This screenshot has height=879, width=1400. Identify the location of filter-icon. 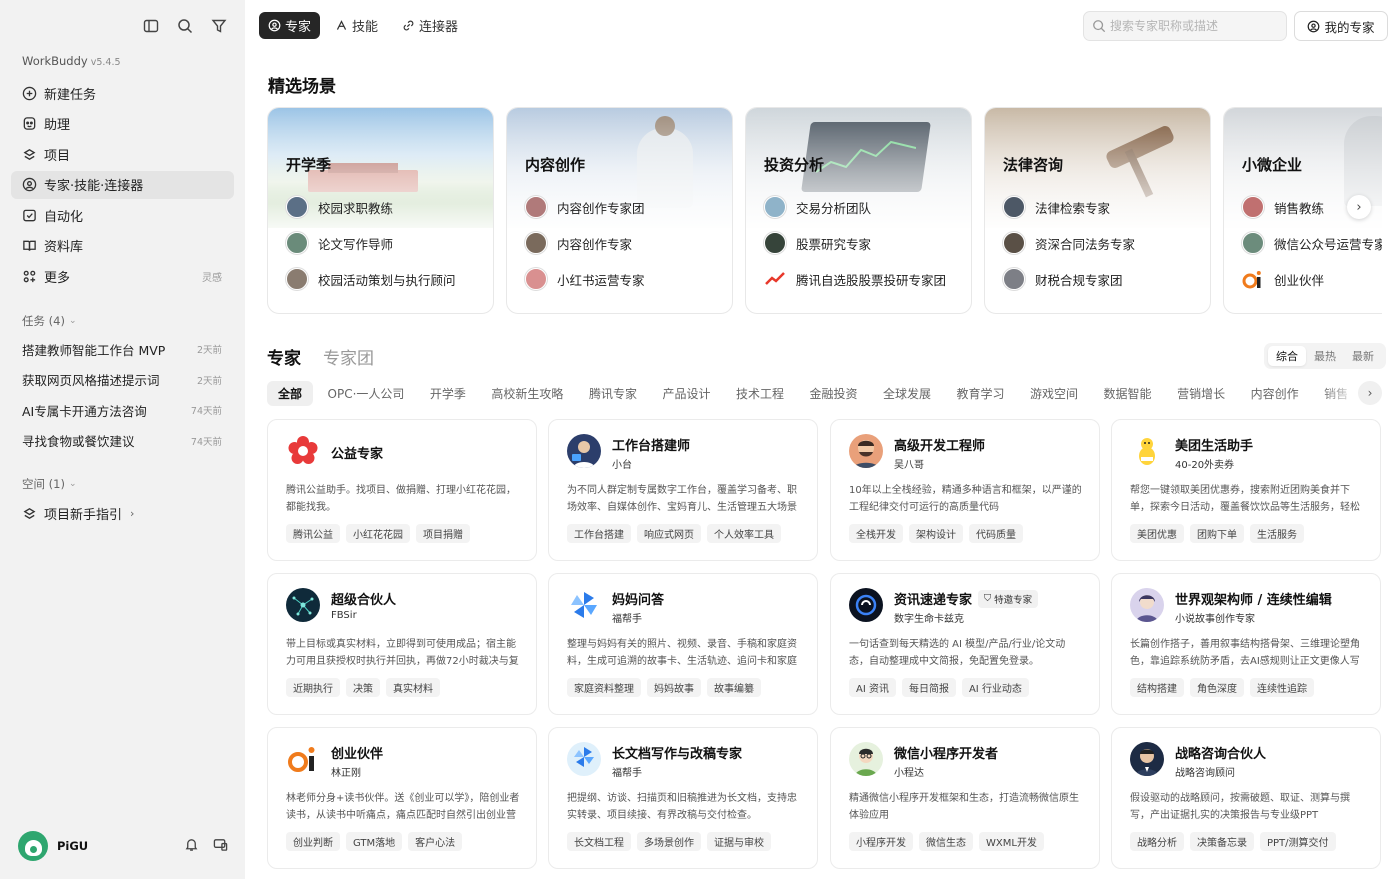
(219, 26).